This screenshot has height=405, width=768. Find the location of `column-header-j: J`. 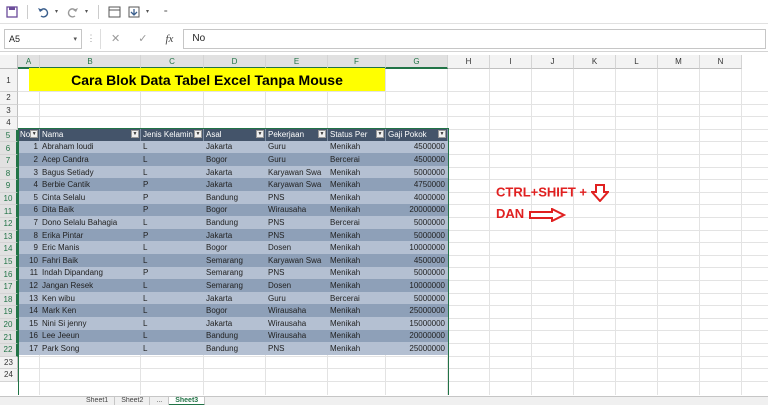

column-header-j: J is located at coordinates (553, 62).